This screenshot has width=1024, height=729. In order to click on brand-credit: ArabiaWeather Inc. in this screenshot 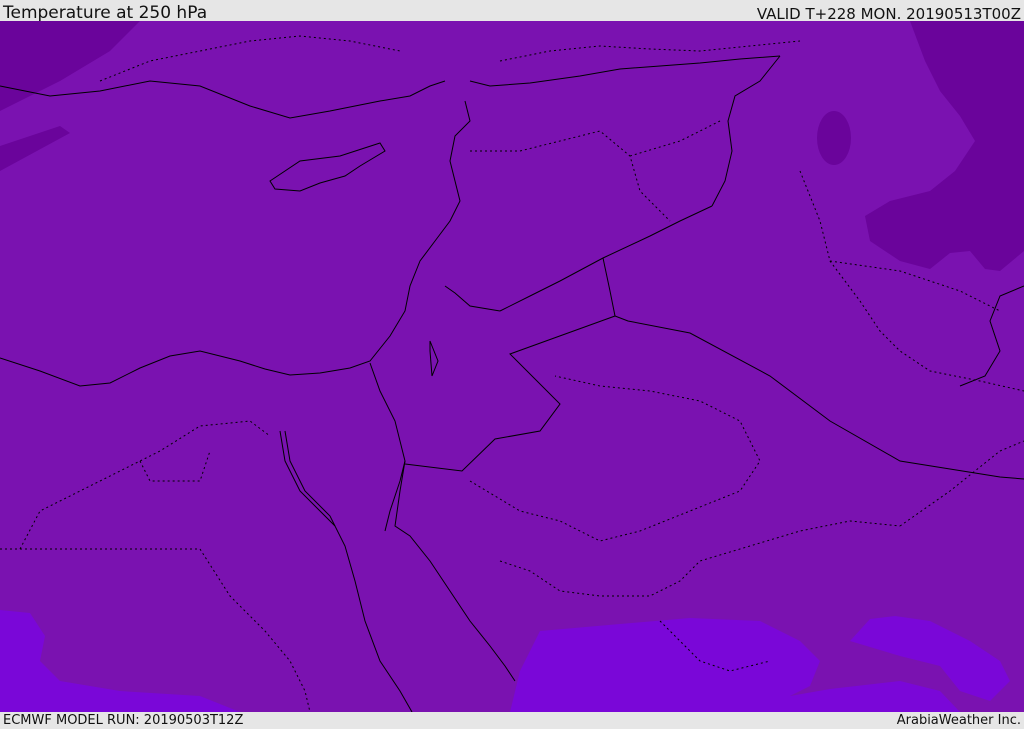, I will do `click(958, 720)`.